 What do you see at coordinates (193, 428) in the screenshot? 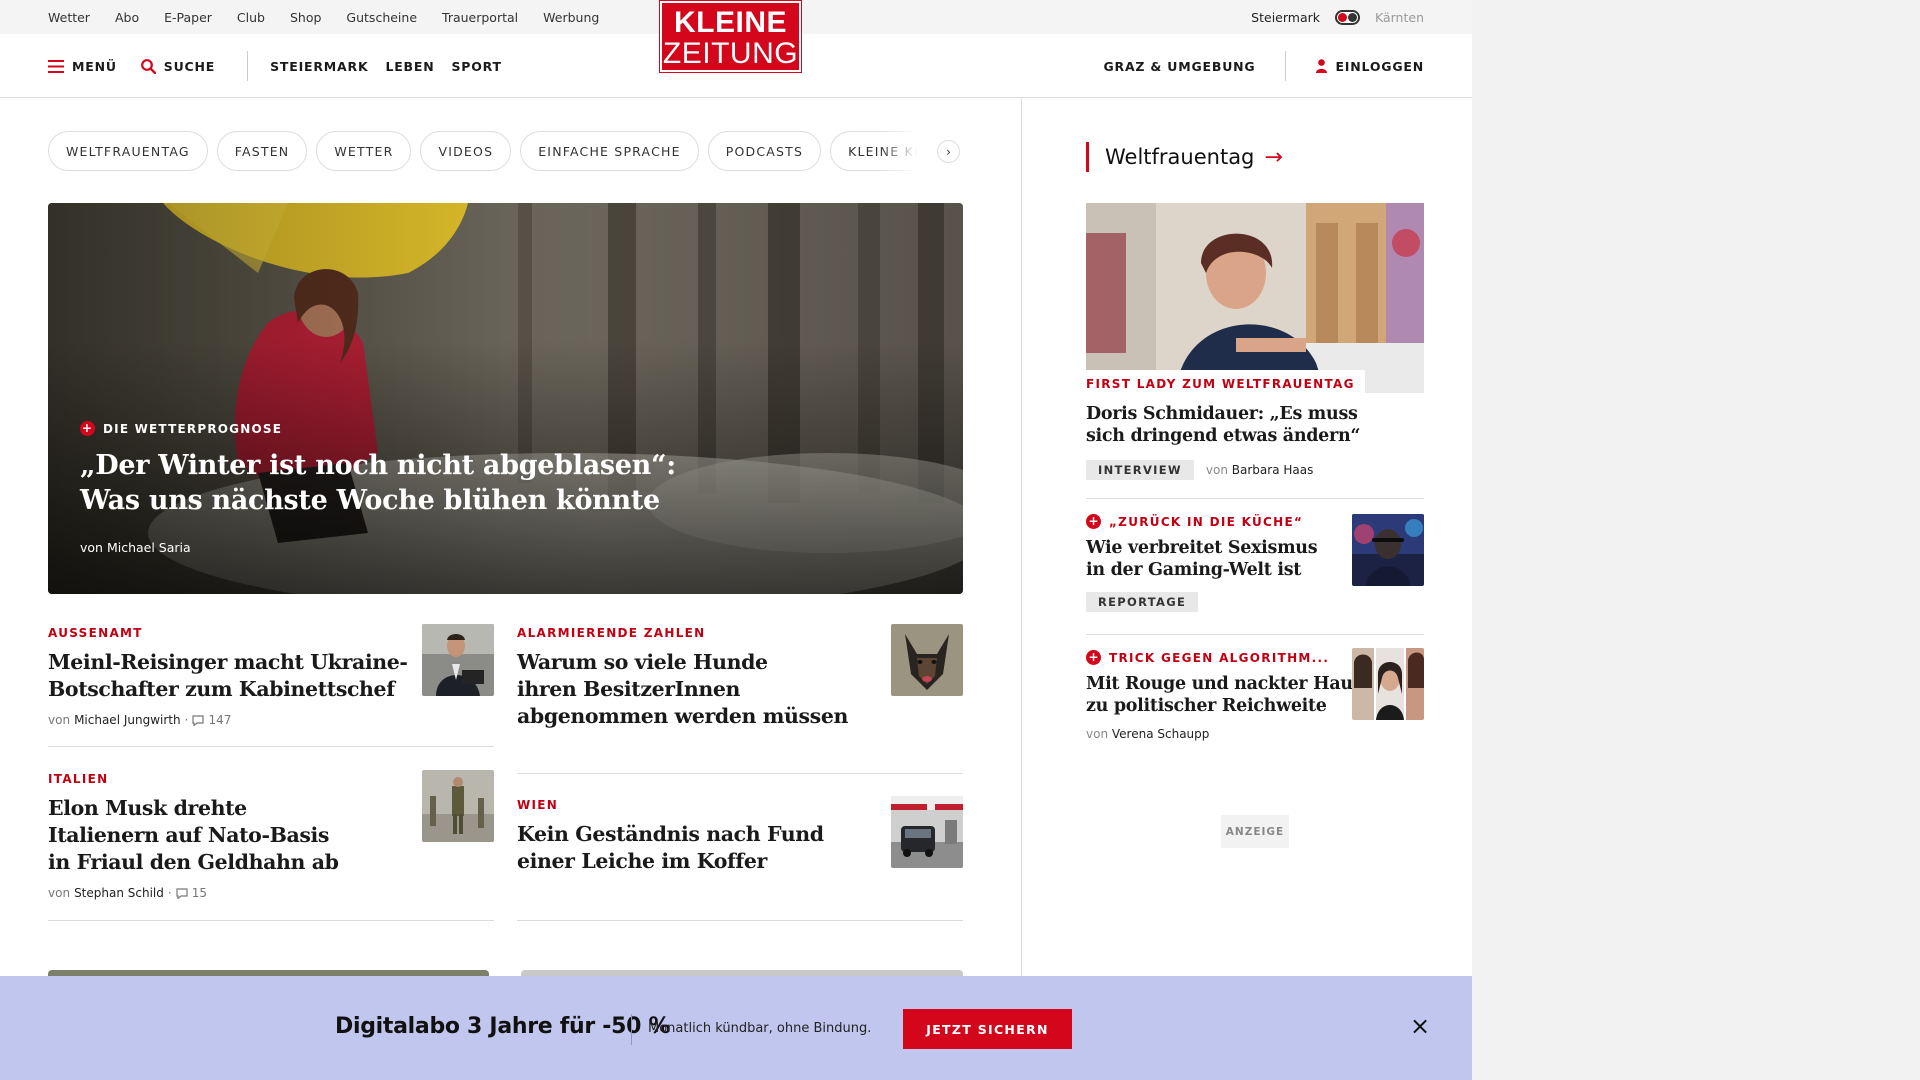
I see `hero-kicker: DIE WETTERPROGNOSE` at bounding box center [193, 428].